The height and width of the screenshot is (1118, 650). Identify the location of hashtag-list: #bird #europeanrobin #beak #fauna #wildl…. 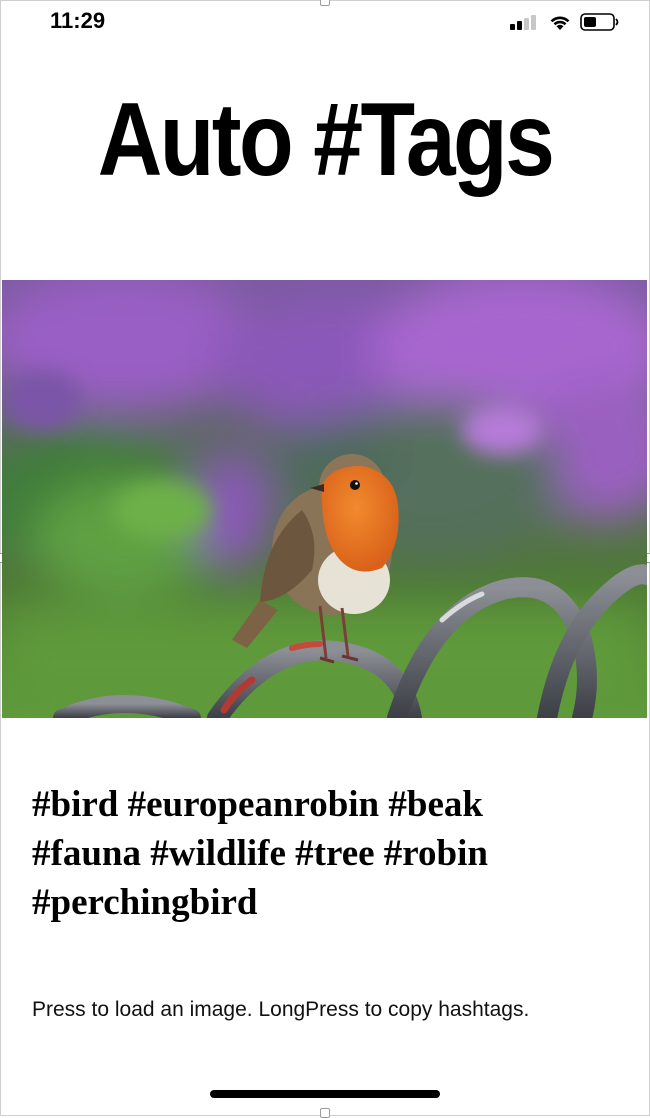
(327, 853).